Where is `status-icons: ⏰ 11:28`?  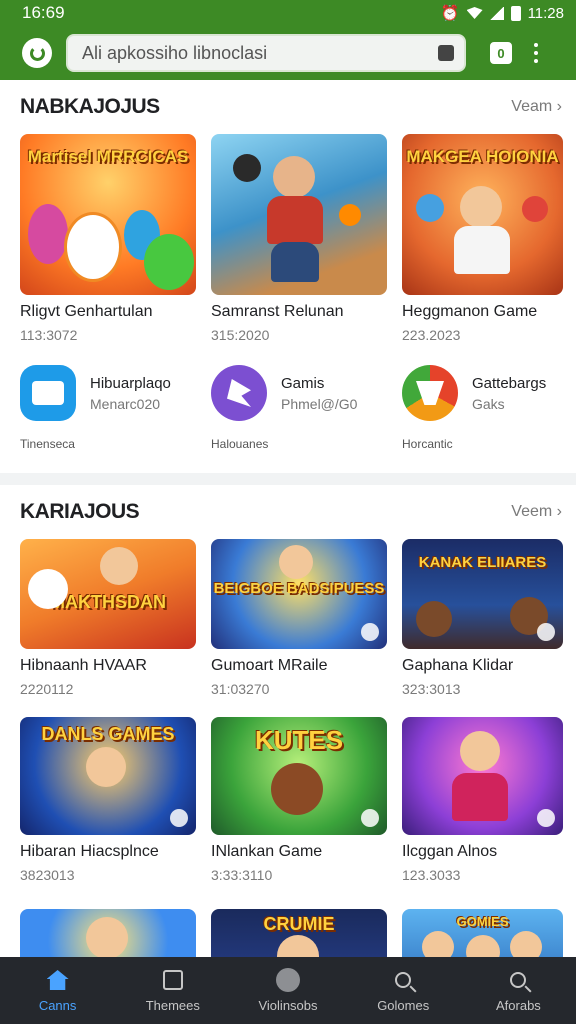 status-icons: ⏰ 11:28 is located at coordinates (502, 13).